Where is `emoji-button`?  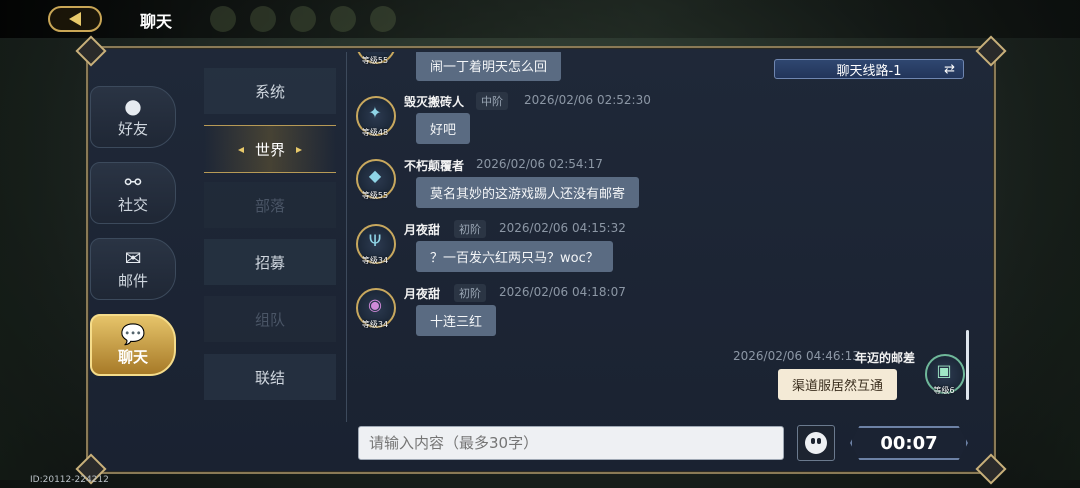 emoji-button is located at coordinates (816, 443).